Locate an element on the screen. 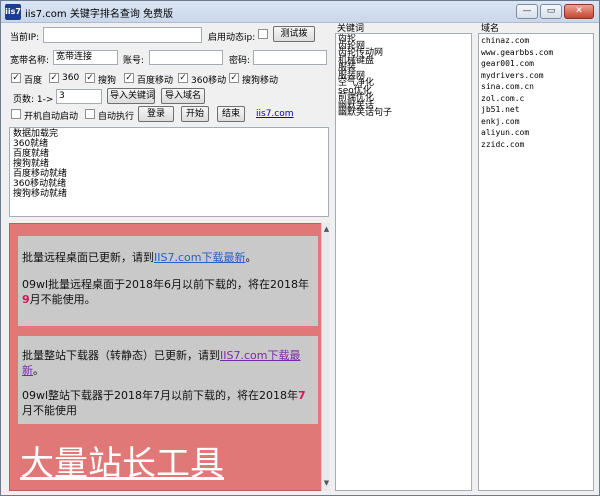  keyword-item: 机械键盘 is located at coordinates (356, 60).